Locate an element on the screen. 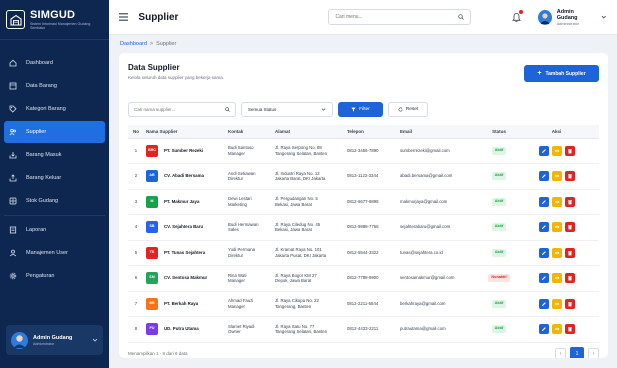  page-1-button: 1 is located at coordinates (577, 352).